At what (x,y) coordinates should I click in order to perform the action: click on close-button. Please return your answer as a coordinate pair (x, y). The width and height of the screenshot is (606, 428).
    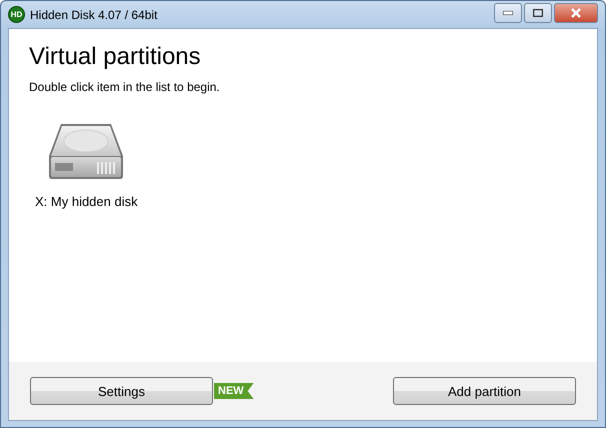
    Looking at the image, I should click on (576, 12).